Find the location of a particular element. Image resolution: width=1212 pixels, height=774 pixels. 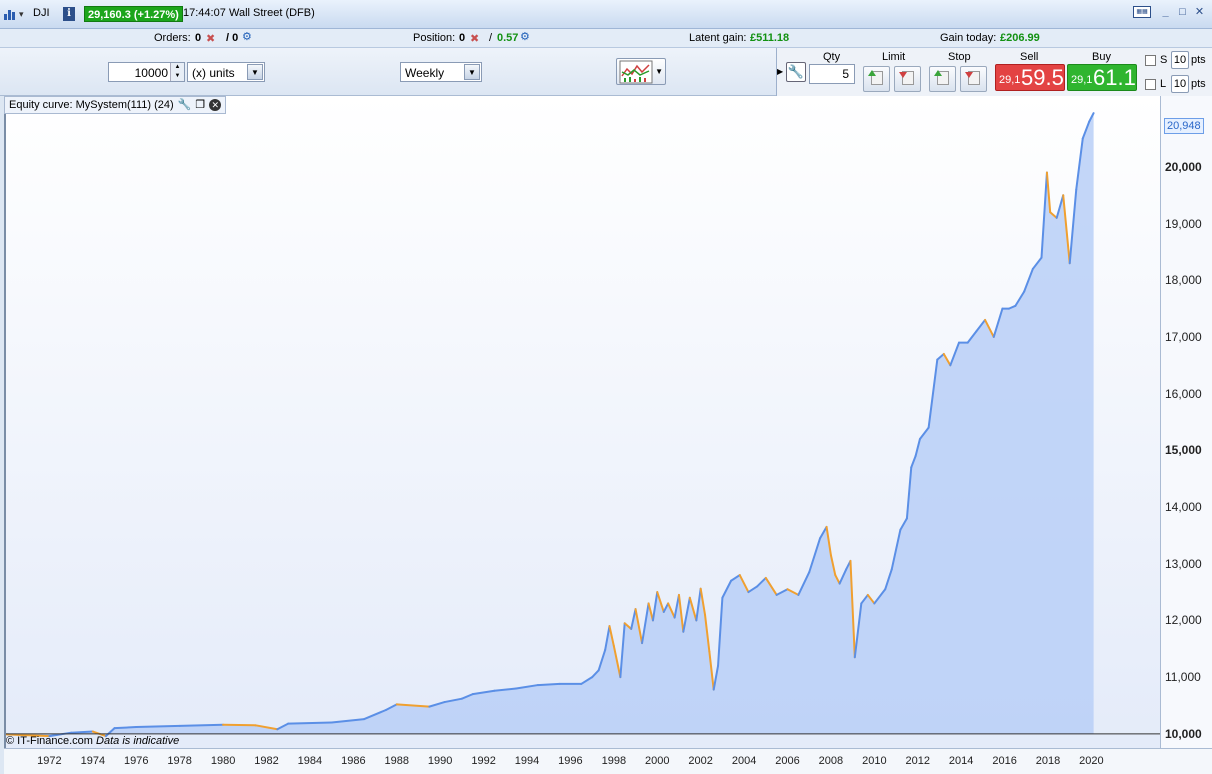

orders-count: 0 is located at coordinates (198, 38).